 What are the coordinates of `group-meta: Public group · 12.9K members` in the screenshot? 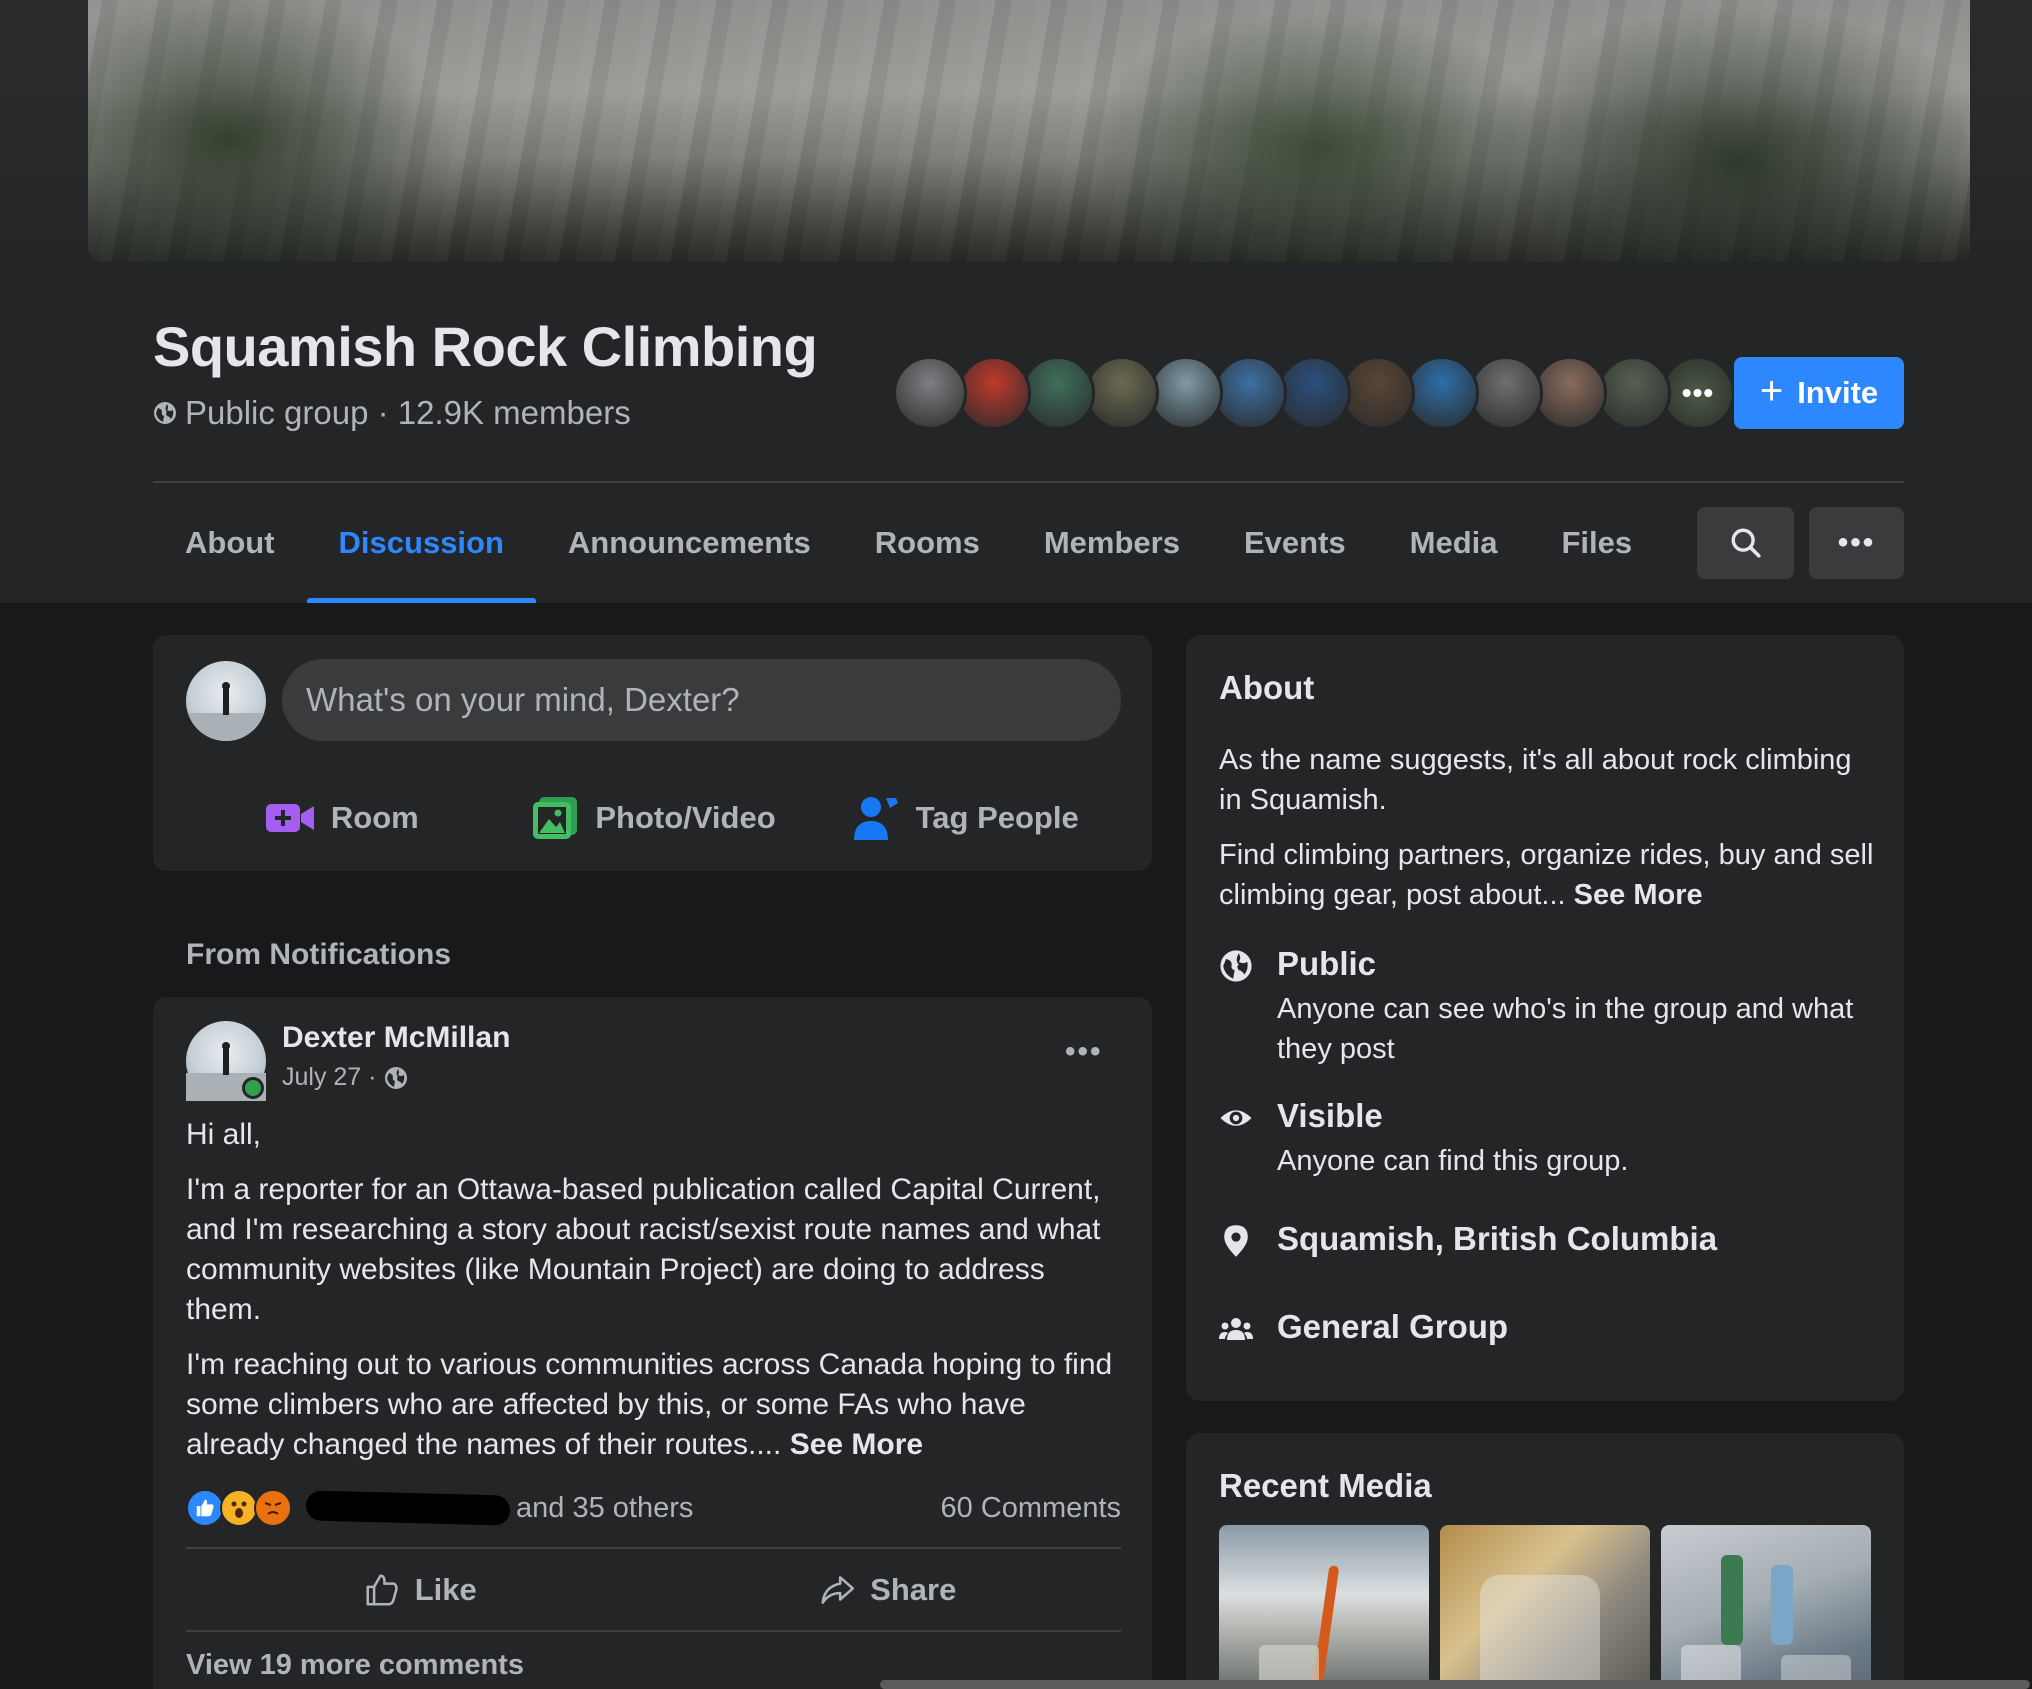 It's located at (392, 413).